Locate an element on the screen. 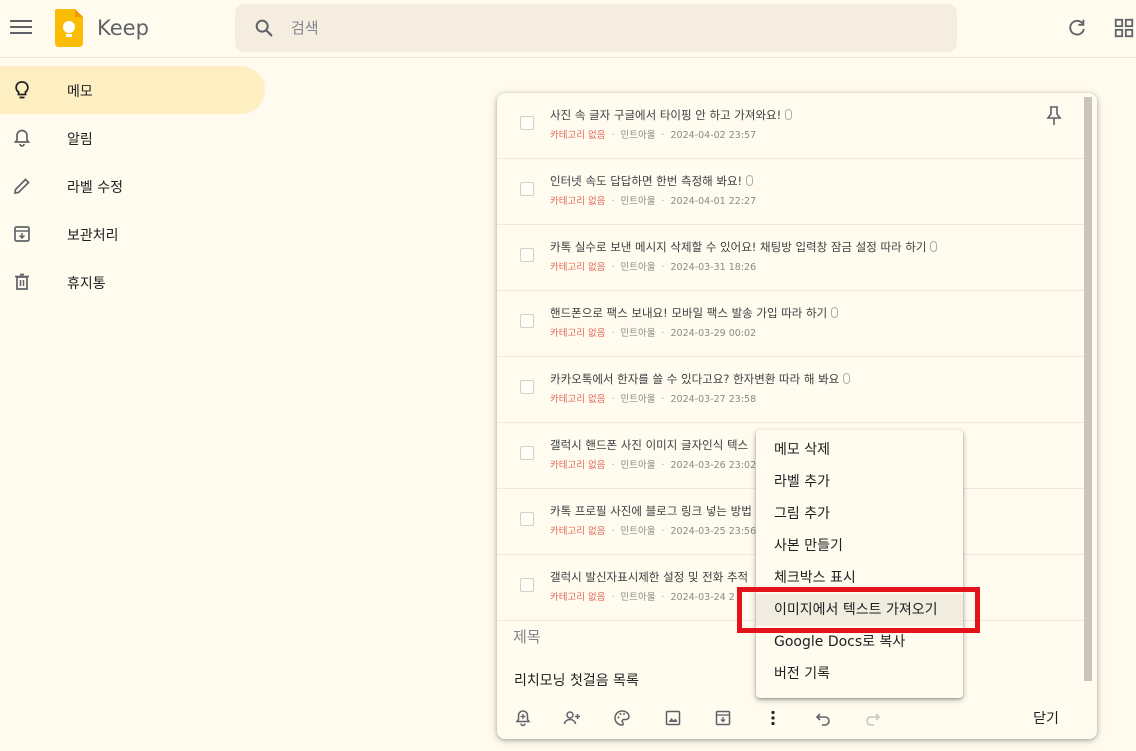 The image size is (1136, 751). item-meta: 카테고리 없음 · 민트아울 · 2024-03-26 23:02 is located at coordinates (653, 465).